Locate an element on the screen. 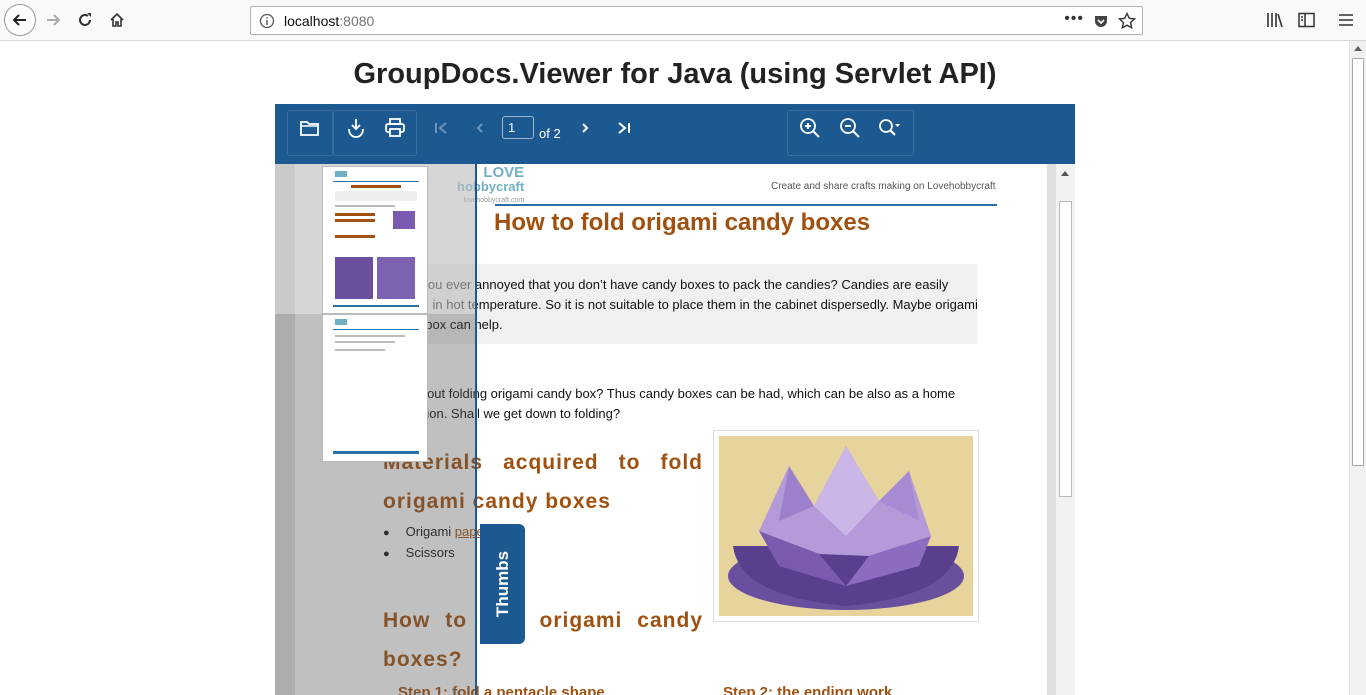 The image size is (1366, 695). zoom-options-button is located at coordinates (889, 128).